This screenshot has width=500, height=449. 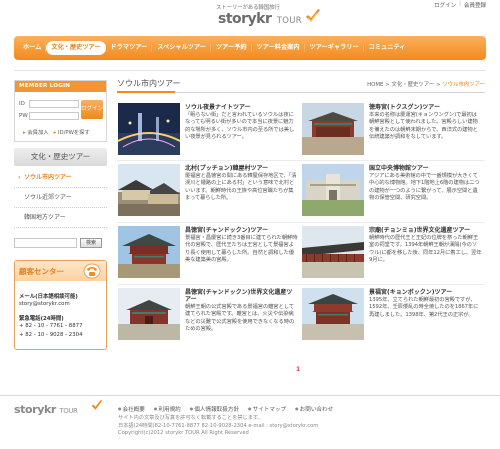 What do you see at coordinates (214, 409) in the screenshot?
I see `footer-link-privacy: 個人情報取扱方針` at bounding box center [214, 409].